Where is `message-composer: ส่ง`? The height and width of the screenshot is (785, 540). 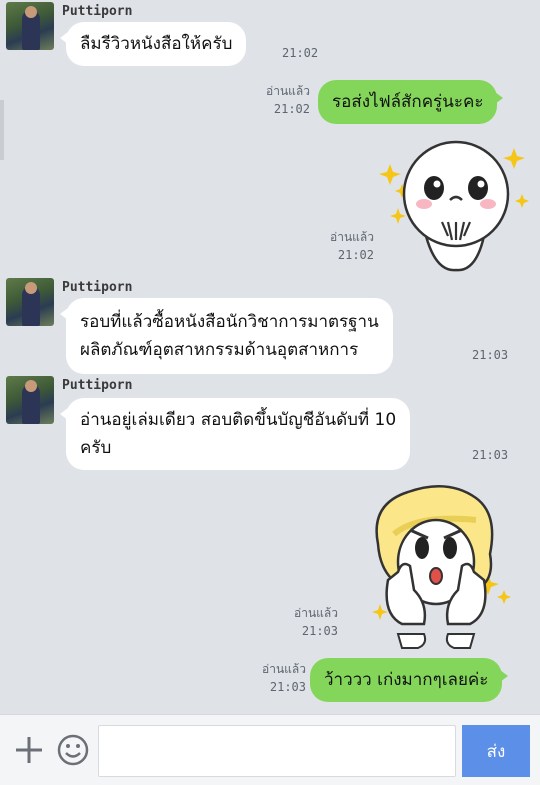
message-composer: ส่ง is located at coordinates (270, 749).